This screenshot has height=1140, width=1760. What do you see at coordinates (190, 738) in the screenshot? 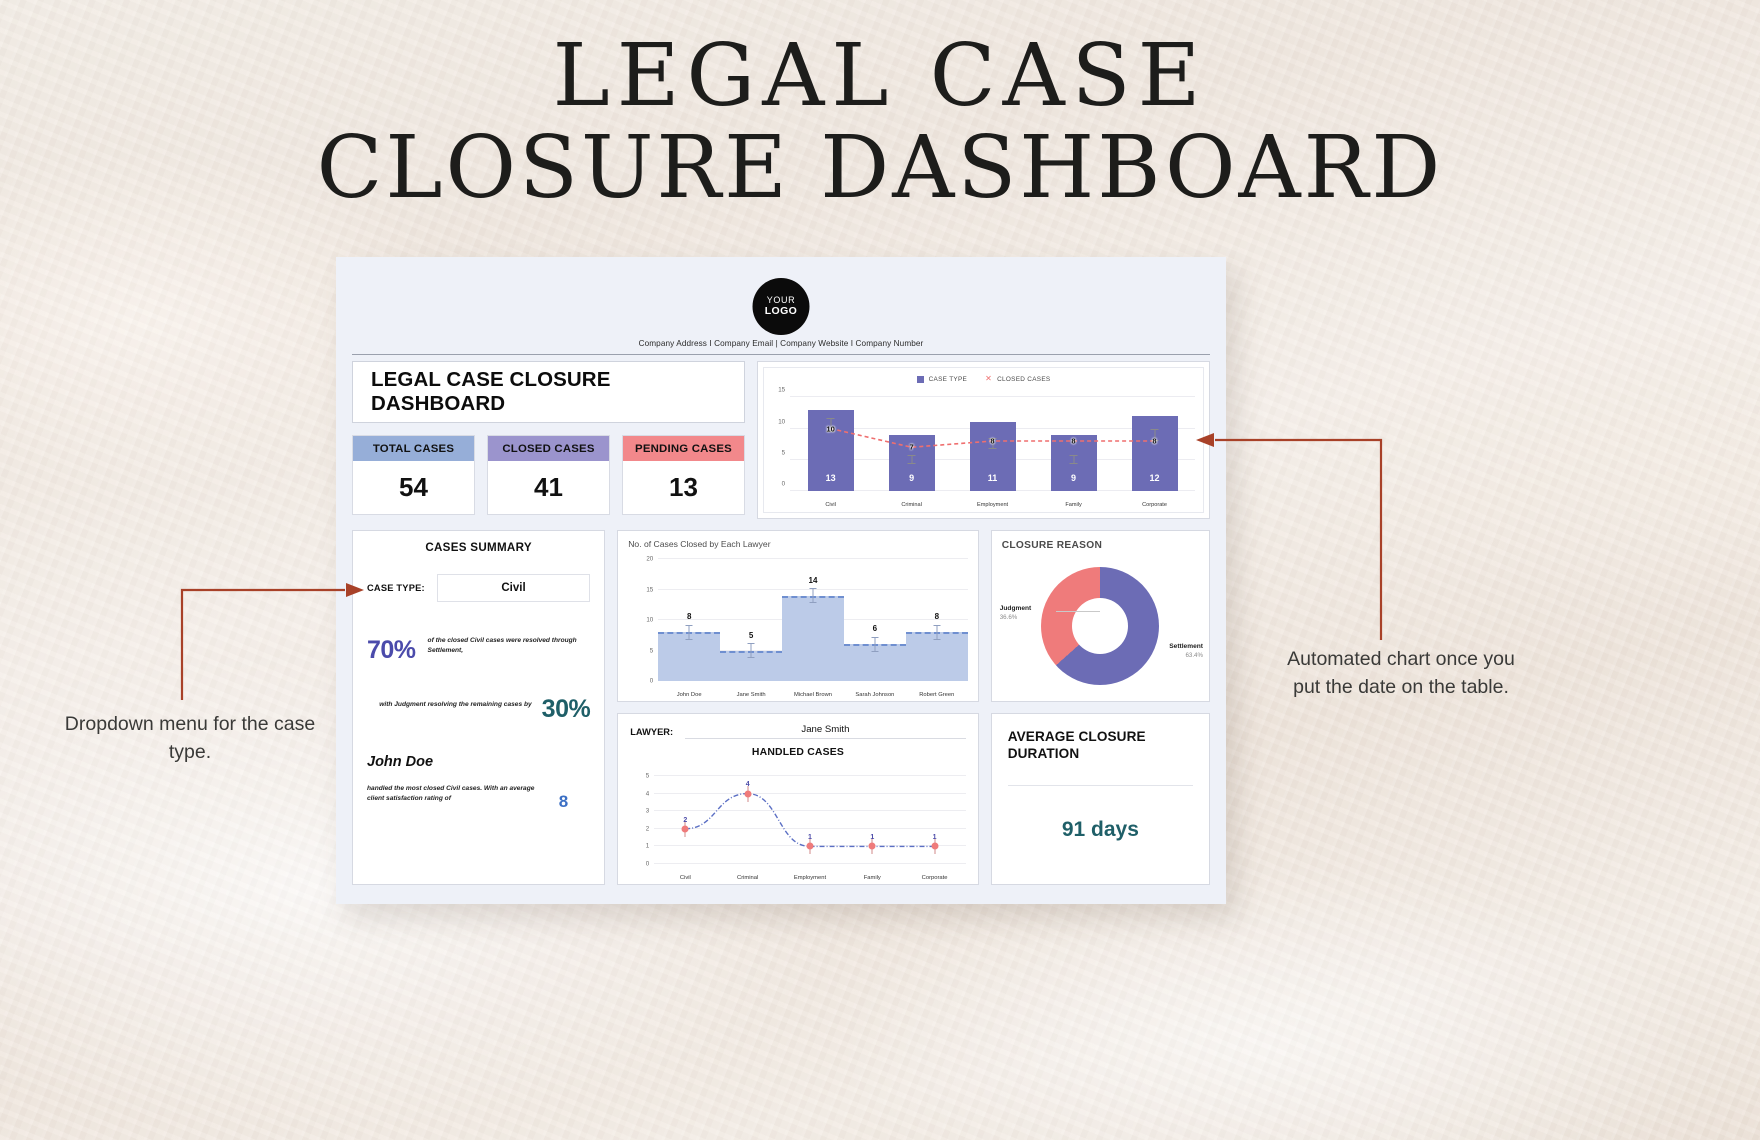
I see `annotation-left: Dropdown menu for the case type.` at bounding box center [190, 738].